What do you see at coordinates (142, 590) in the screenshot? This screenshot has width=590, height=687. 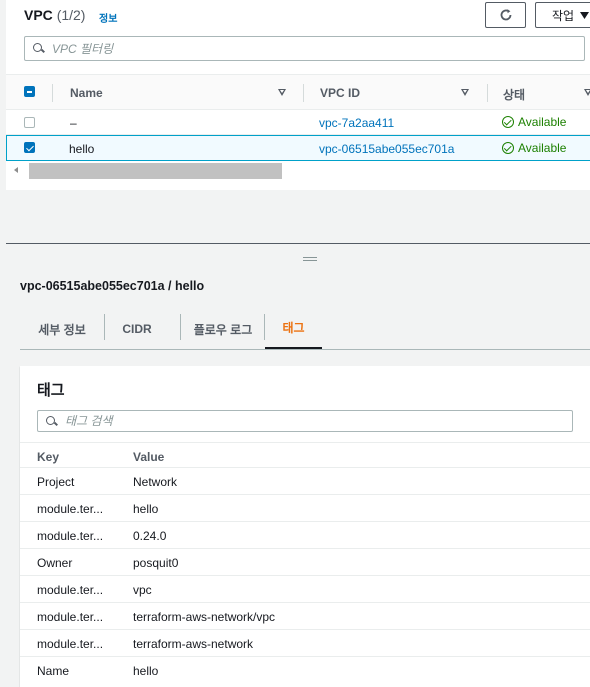 I see `tag-value: vpc` at bounding box center [142, 590].